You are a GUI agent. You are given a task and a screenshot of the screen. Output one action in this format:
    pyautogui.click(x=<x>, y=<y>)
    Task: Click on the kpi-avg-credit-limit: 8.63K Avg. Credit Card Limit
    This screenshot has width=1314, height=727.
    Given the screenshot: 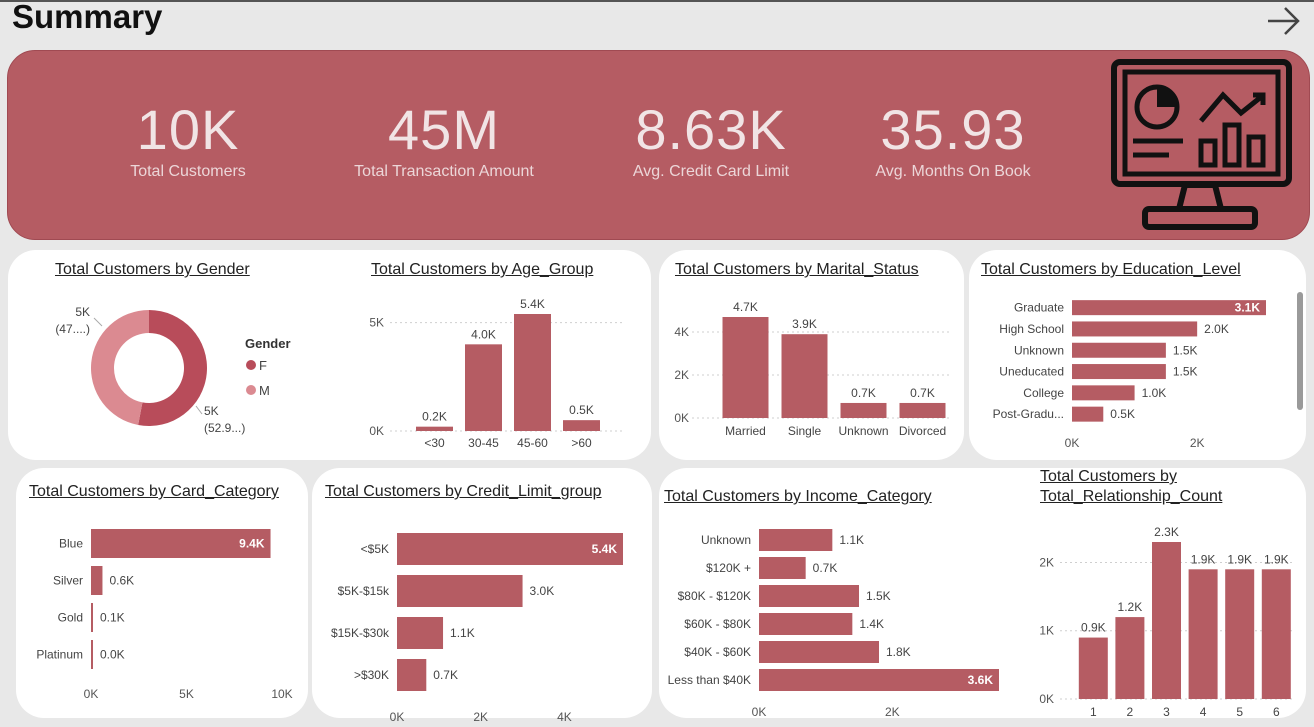 What is the action you would take?
    pyautogui.click(x=711, y=140)
    